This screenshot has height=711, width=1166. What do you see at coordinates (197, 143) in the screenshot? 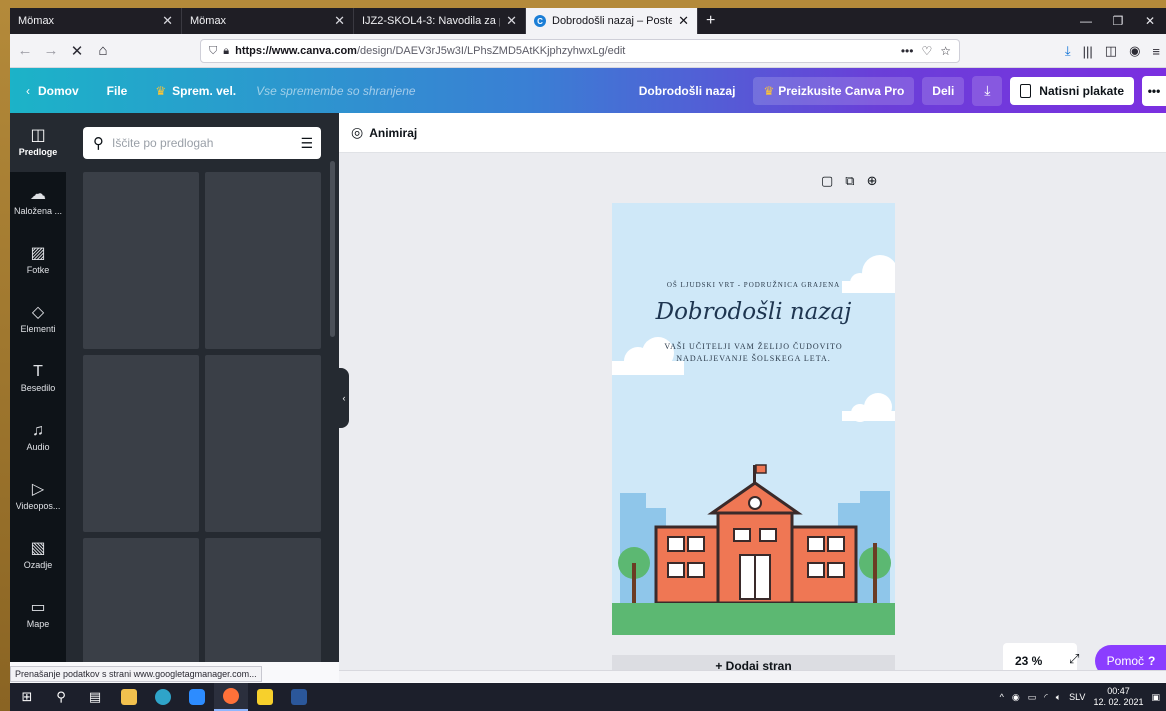
I see `template-search-input` at bounding box center [197, 143].